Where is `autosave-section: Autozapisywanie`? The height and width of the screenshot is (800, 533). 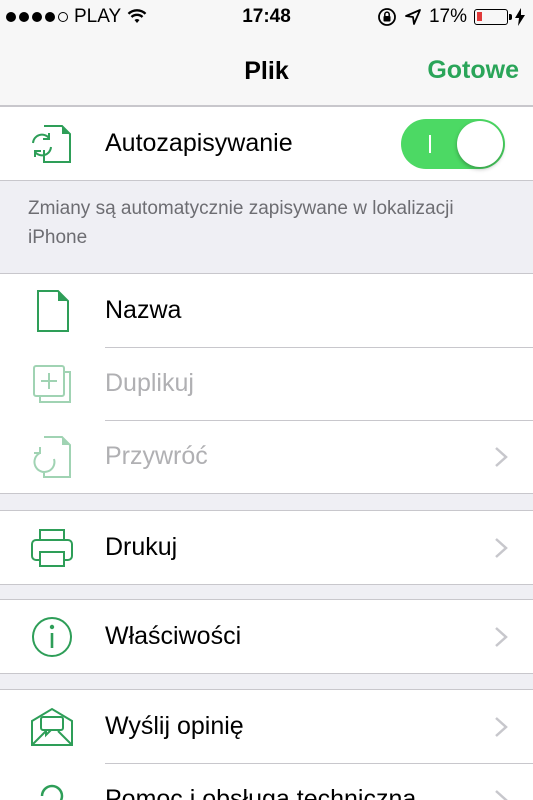 autosave-section: Autozapisywanie is located at coordinates (266, 143).